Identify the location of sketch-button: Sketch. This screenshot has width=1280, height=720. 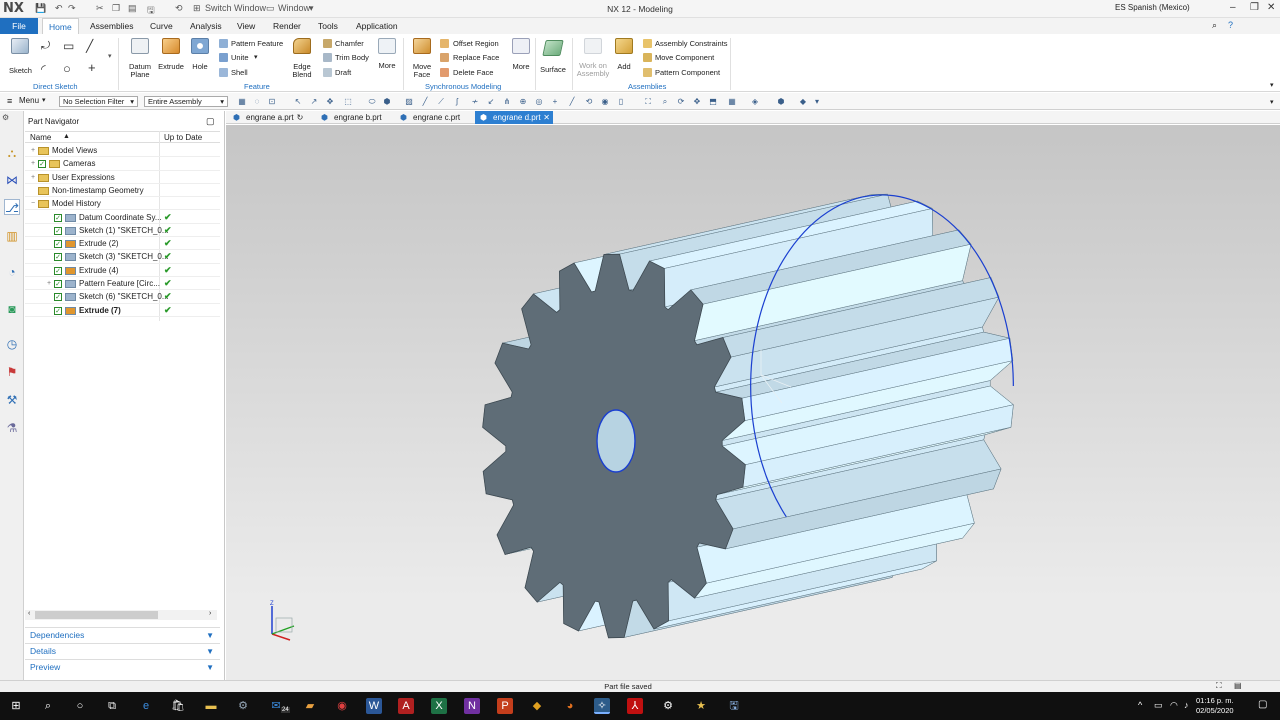
(20, 56).